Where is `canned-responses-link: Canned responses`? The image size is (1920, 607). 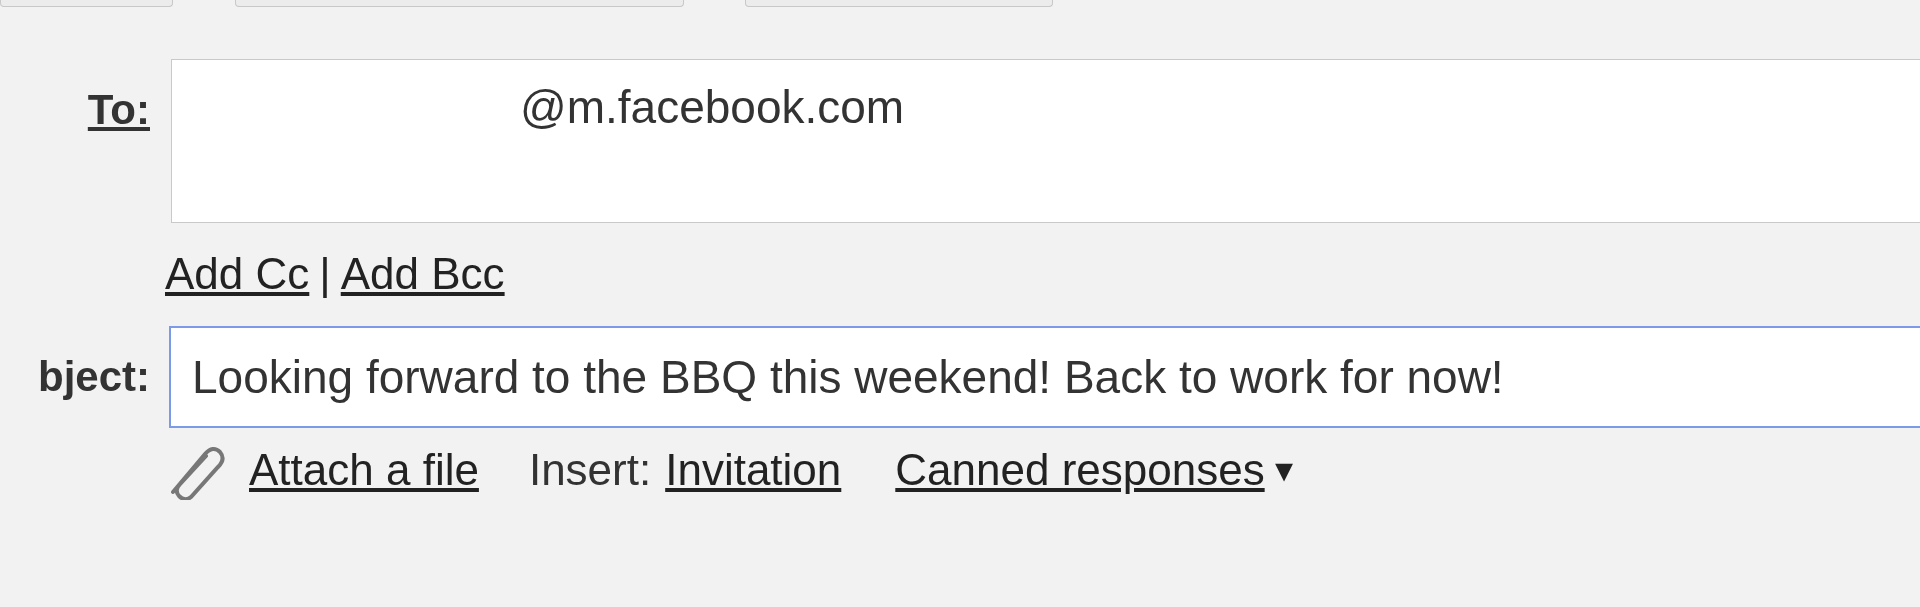
canned-responses-link: Canned responses is located at coordinates (1080, 470).